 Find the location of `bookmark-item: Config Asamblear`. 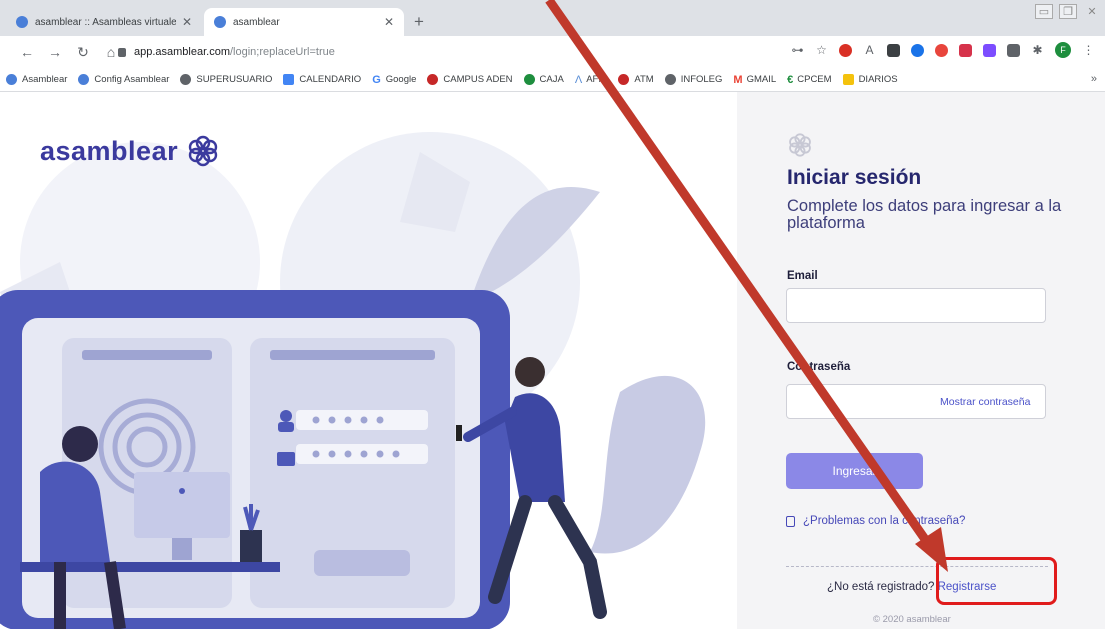

bookmark-item: Config Asamblear is located at coordinates (123, 79).